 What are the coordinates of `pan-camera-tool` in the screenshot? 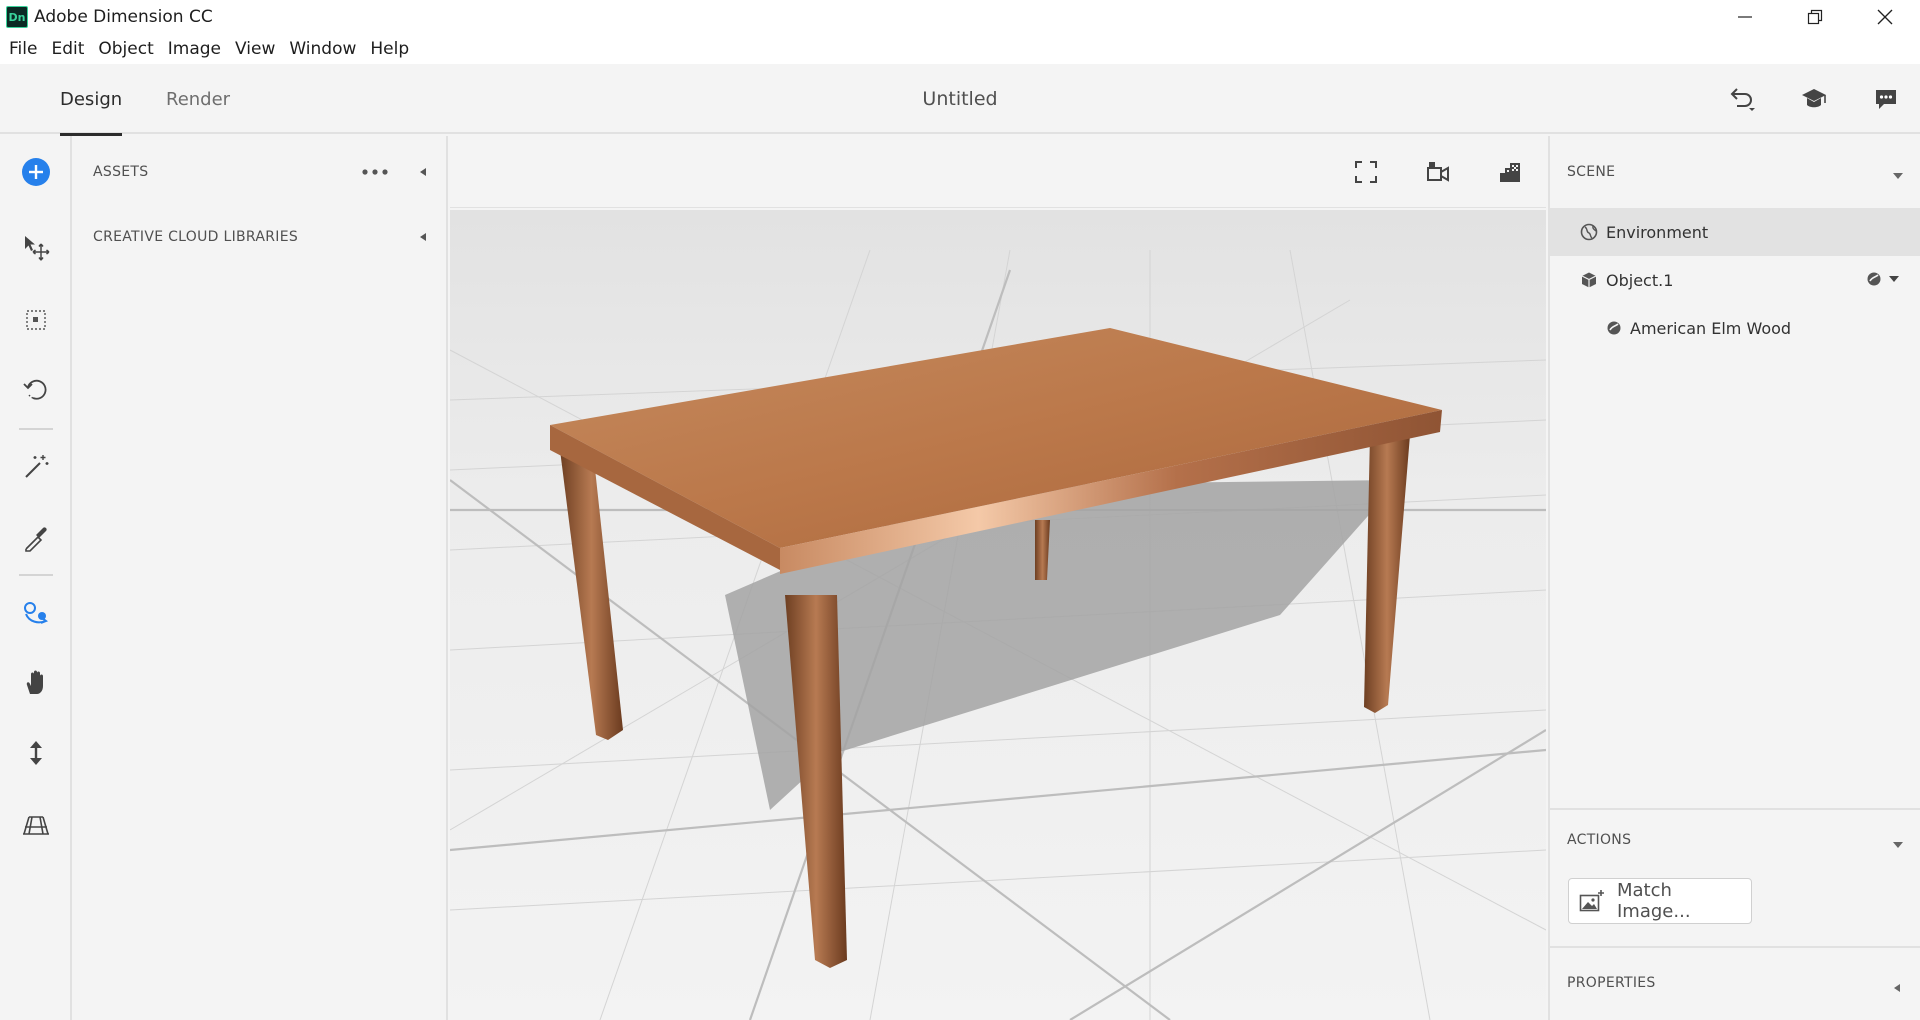 It's located at (36, 612).